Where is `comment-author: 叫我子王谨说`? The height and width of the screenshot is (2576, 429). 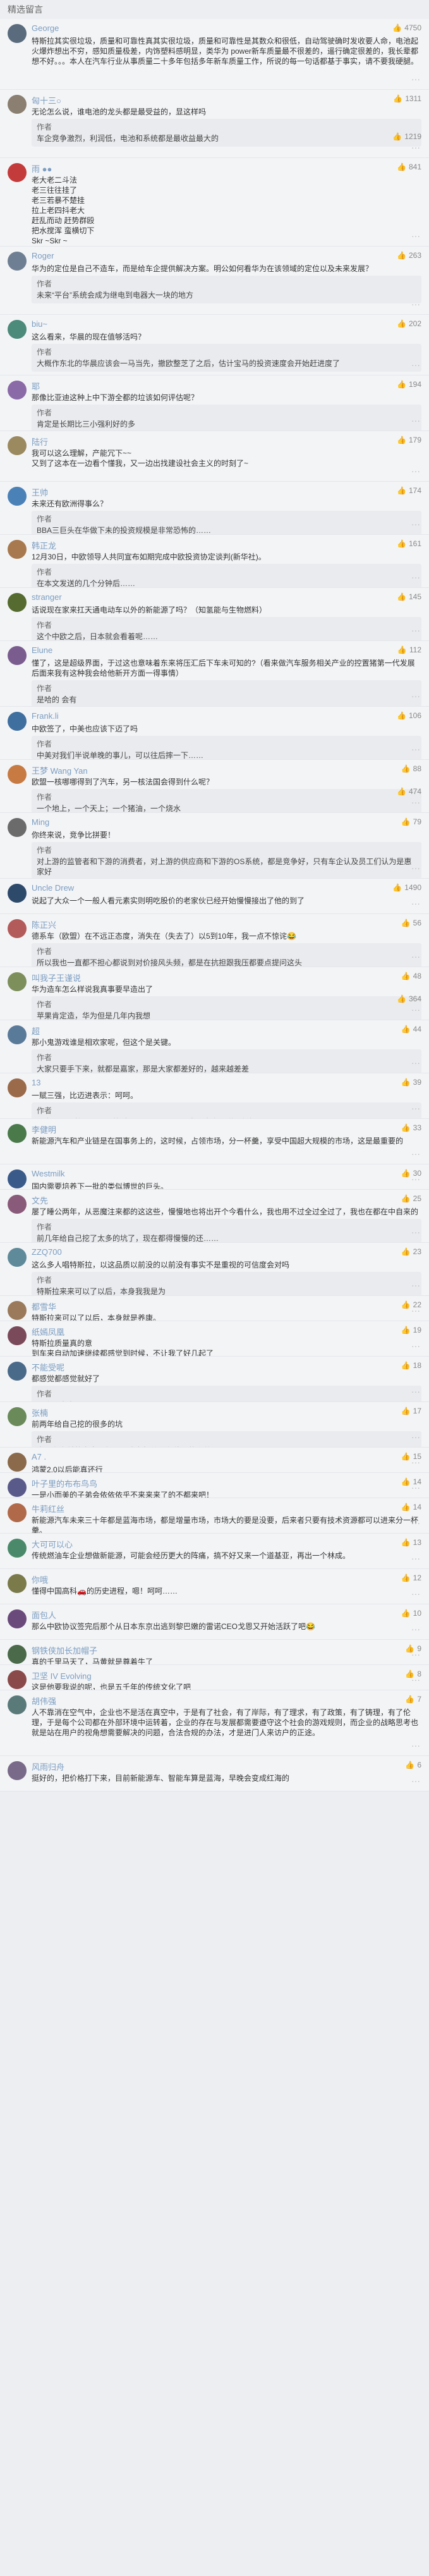 comment-author: 叫我子王谨说 is located at coordinates (56, 978).